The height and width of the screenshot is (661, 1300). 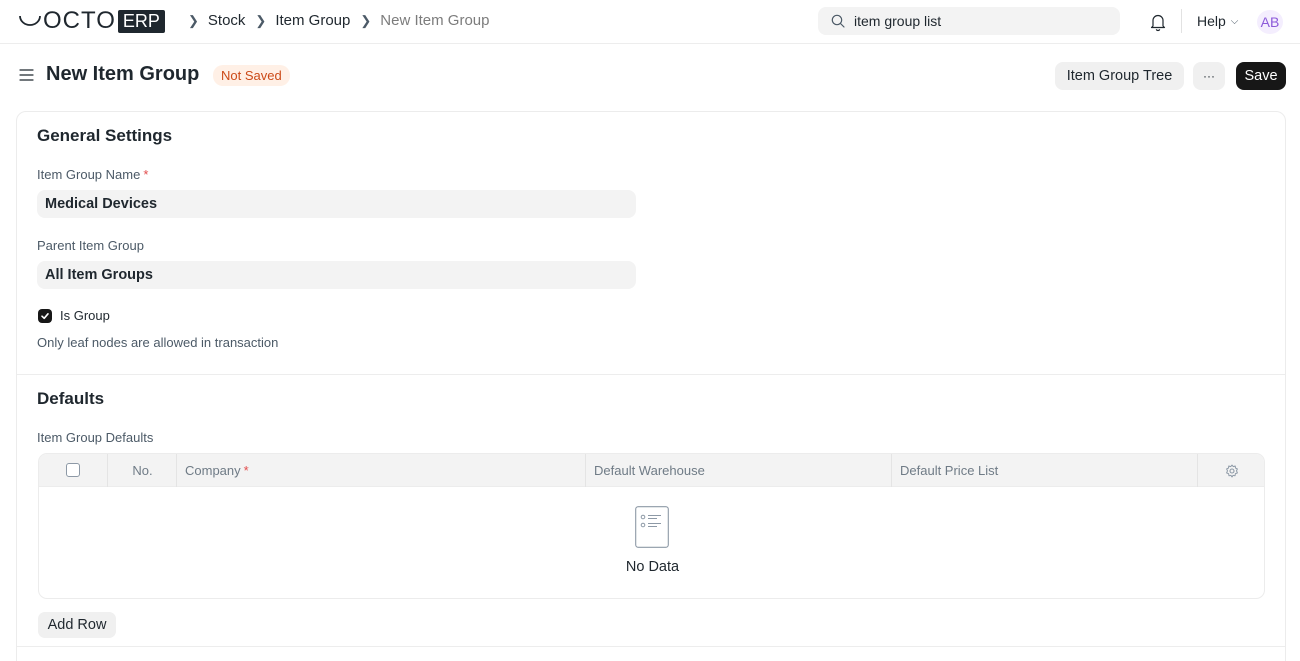 I want to click on breadcrumb-item-group: Item Group, so click(x=312, y=20).